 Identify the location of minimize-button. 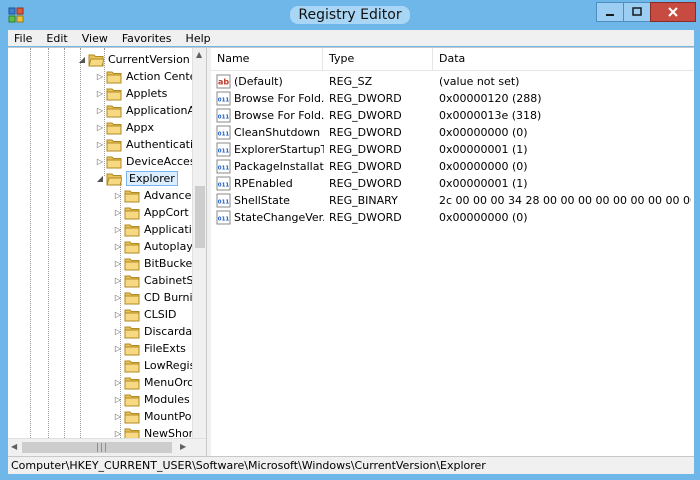
(609, 12).